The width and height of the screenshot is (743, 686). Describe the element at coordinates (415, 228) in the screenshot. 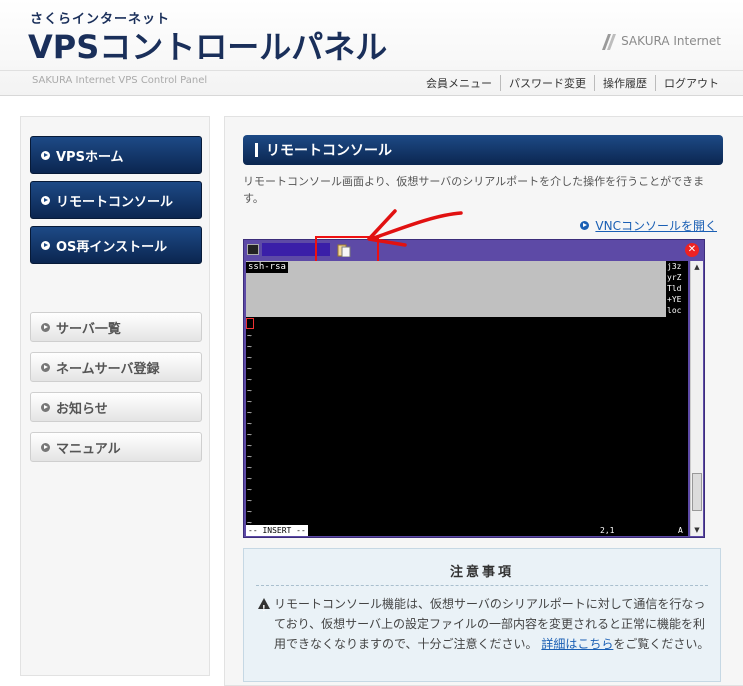

I see `annotation-arrow-icon` at that location.